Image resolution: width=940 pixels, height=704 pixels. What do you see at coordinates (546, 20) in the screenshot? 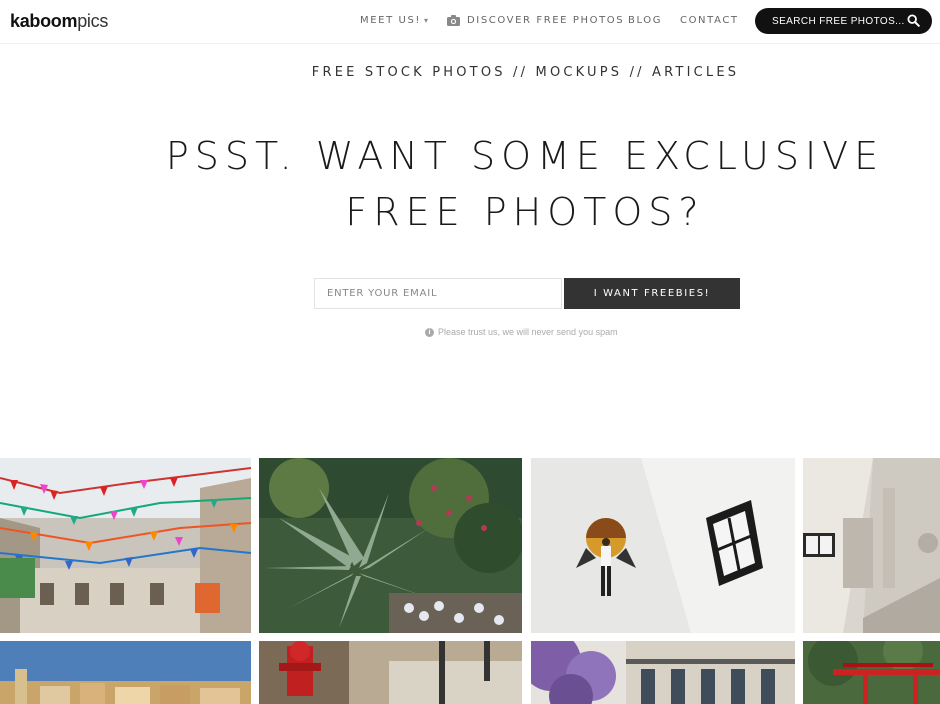
I see `nav-discover-label: DISCOVER FREE PHOTOS` at bounding box center [546, 20].